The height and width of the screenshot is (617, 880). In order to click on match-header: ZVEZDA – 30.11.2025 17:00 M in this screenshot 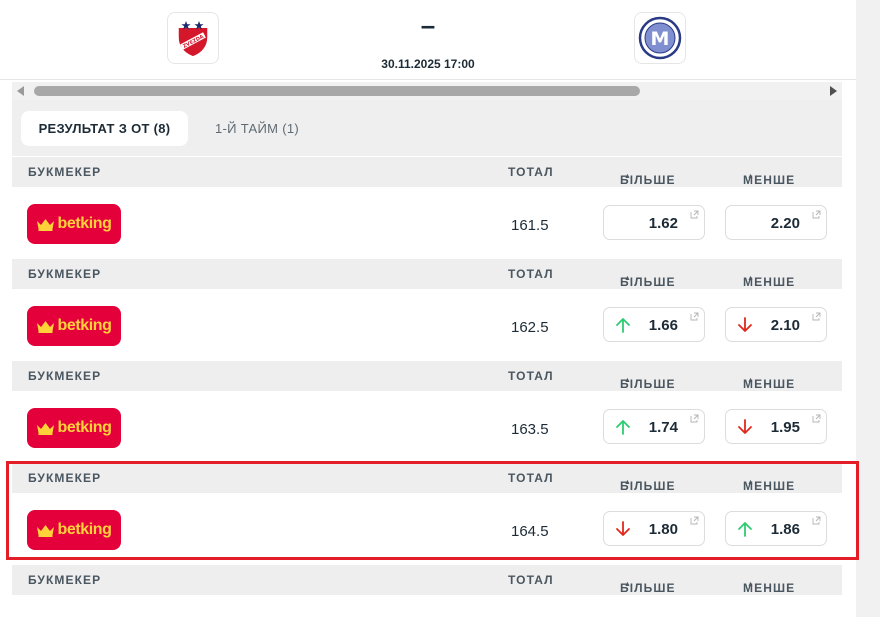, I will do `click(428, 40)`.